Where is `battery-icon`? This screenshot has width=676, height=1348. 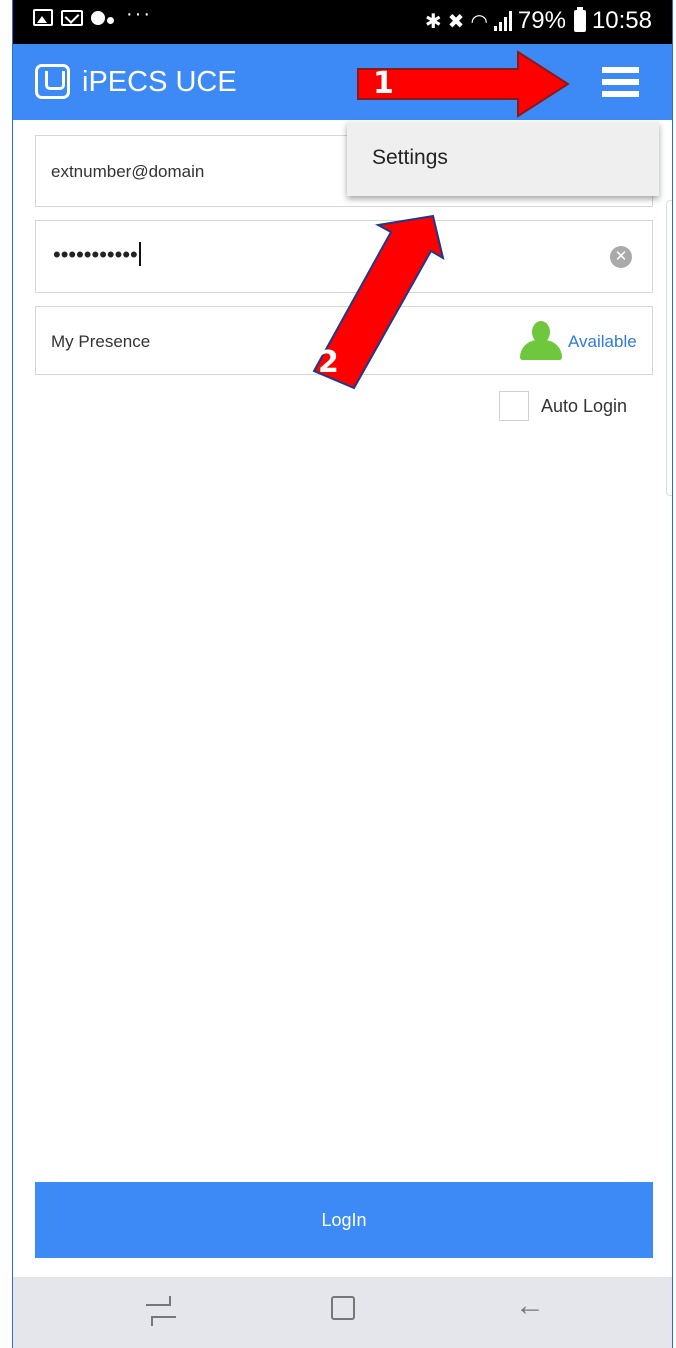
battery-icon is located at coordinates (579, 19).